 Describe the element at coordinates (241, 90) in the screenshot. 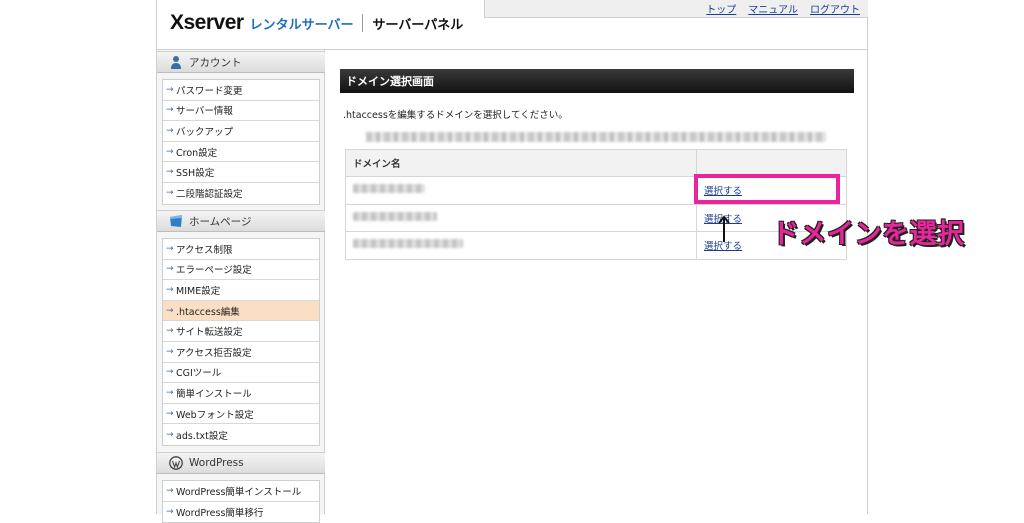

I see `sidebar-item-password: → パスワード変更` at that location.